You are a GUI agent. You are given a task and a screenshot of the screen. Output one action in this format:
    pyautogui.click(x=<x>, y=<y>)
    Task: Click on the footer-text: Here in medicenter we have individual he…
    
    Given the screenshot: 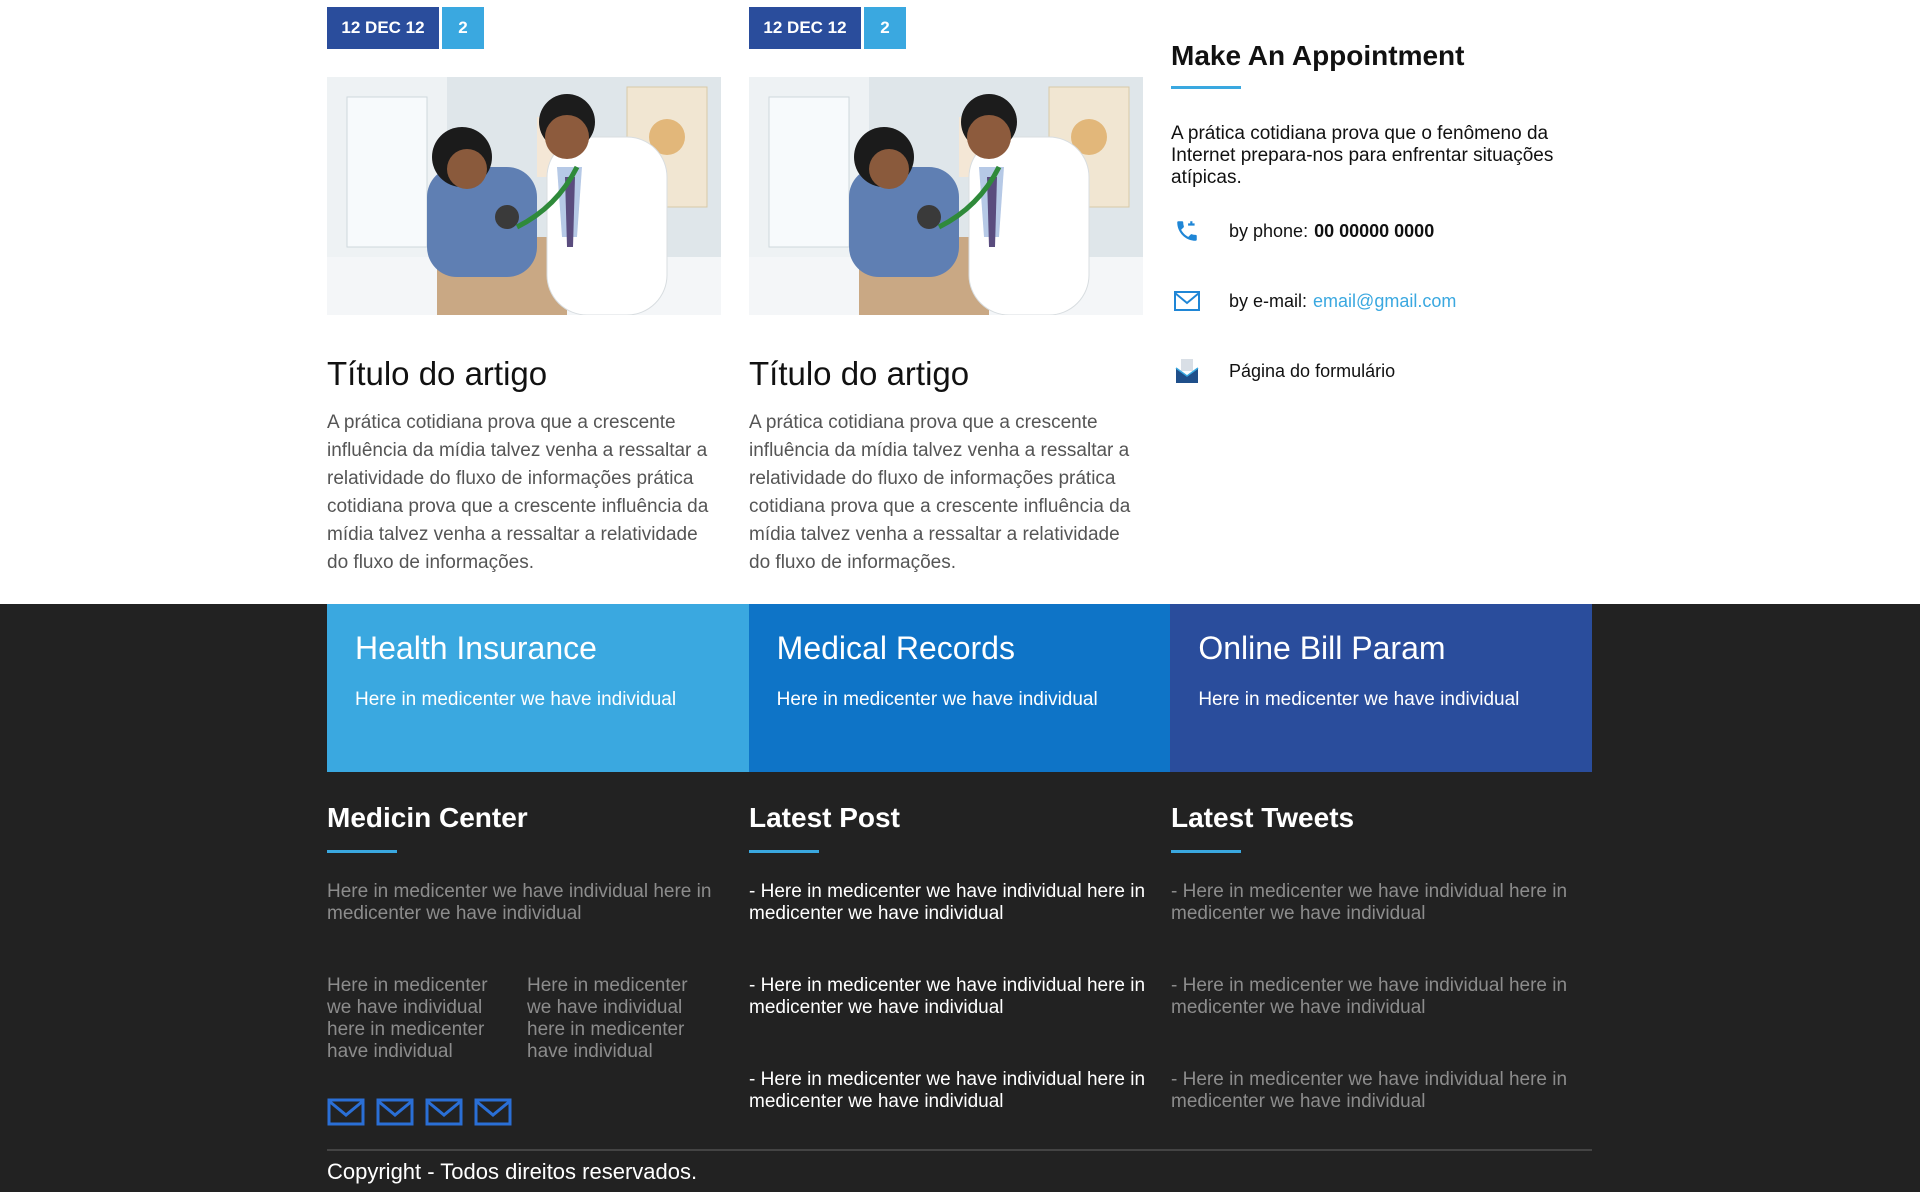 What is the action you would take?
    pyautogui.click(x=519, y=902)
    